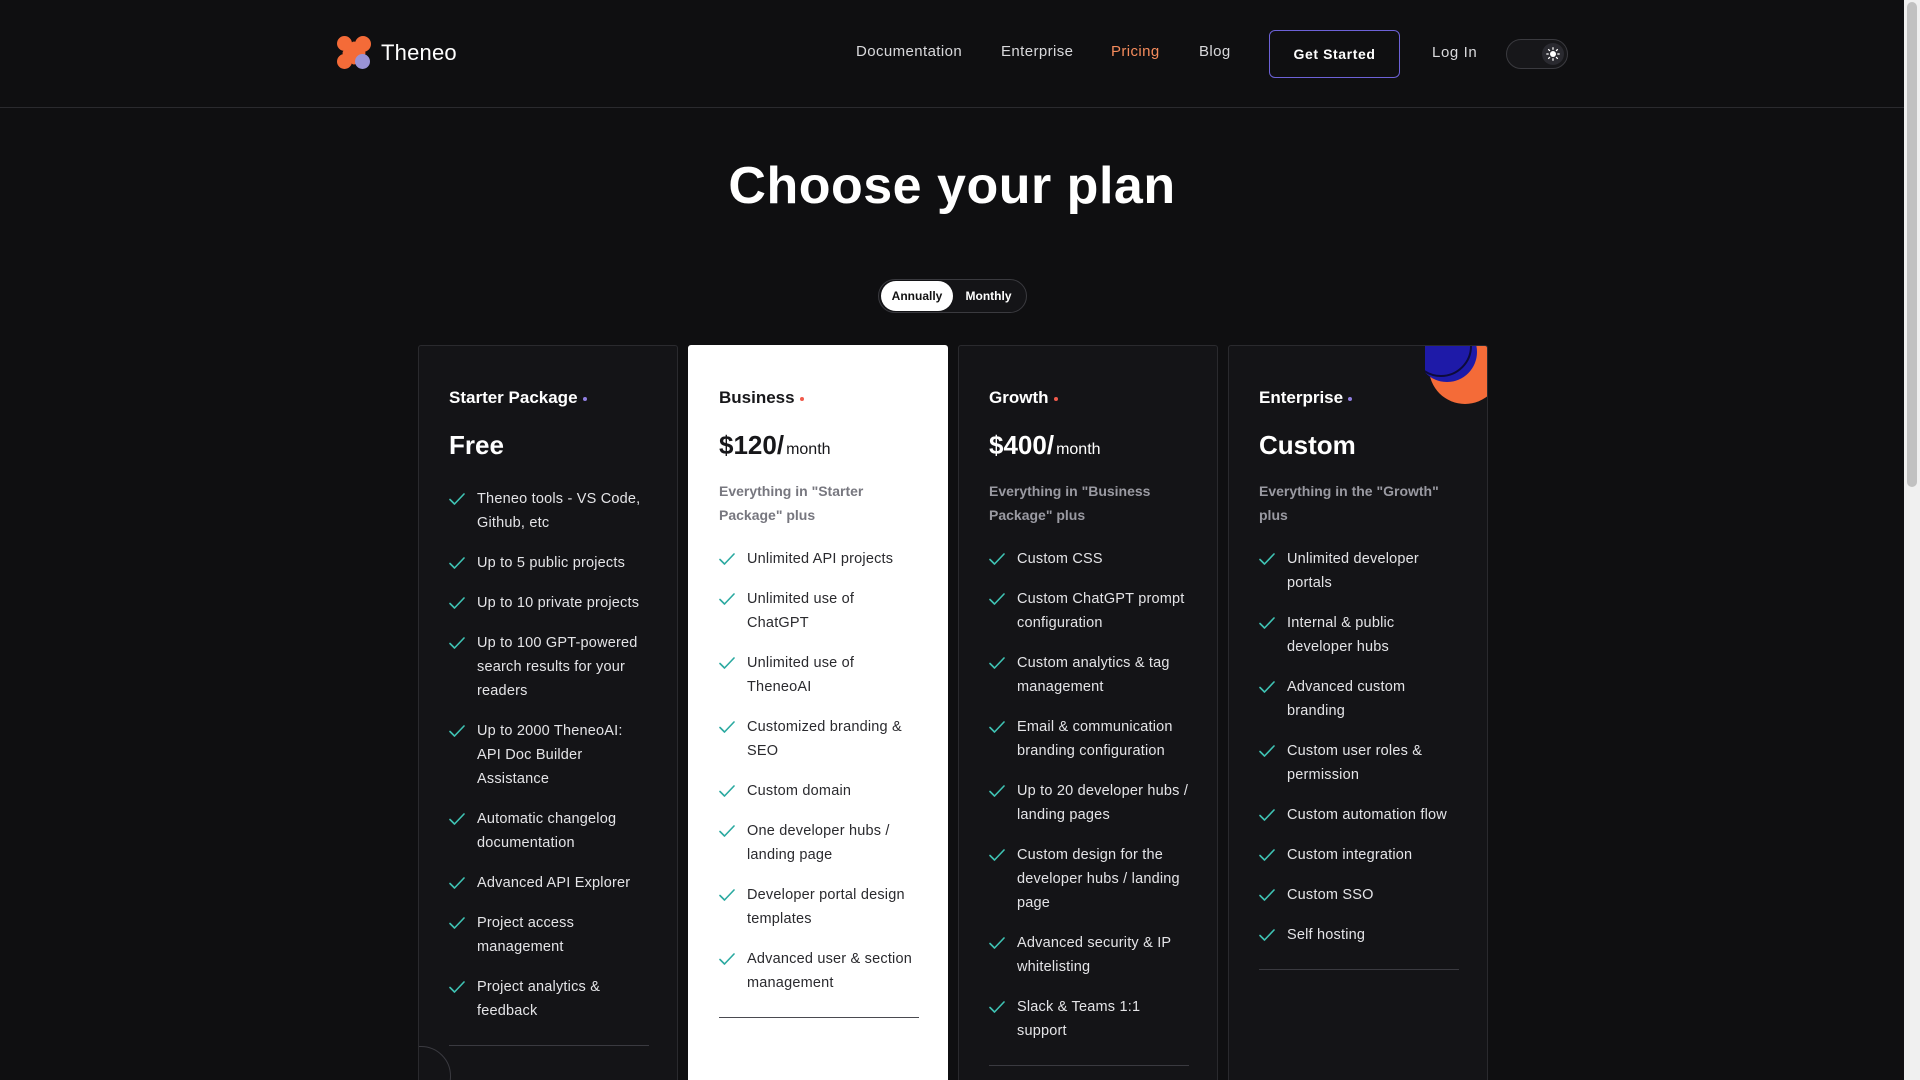  What do you see at coordinates (1215, 51) in the screenshot?
I see `nav-item-blog: Blog` at bounding box center [1215, 51].